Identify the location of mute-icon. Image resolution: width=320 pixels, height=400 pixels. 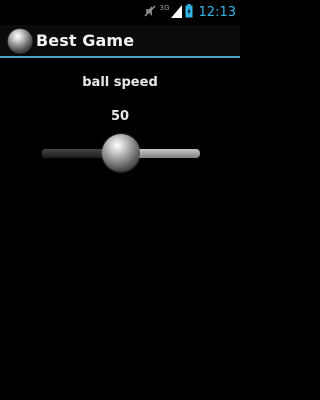
(150, 12).